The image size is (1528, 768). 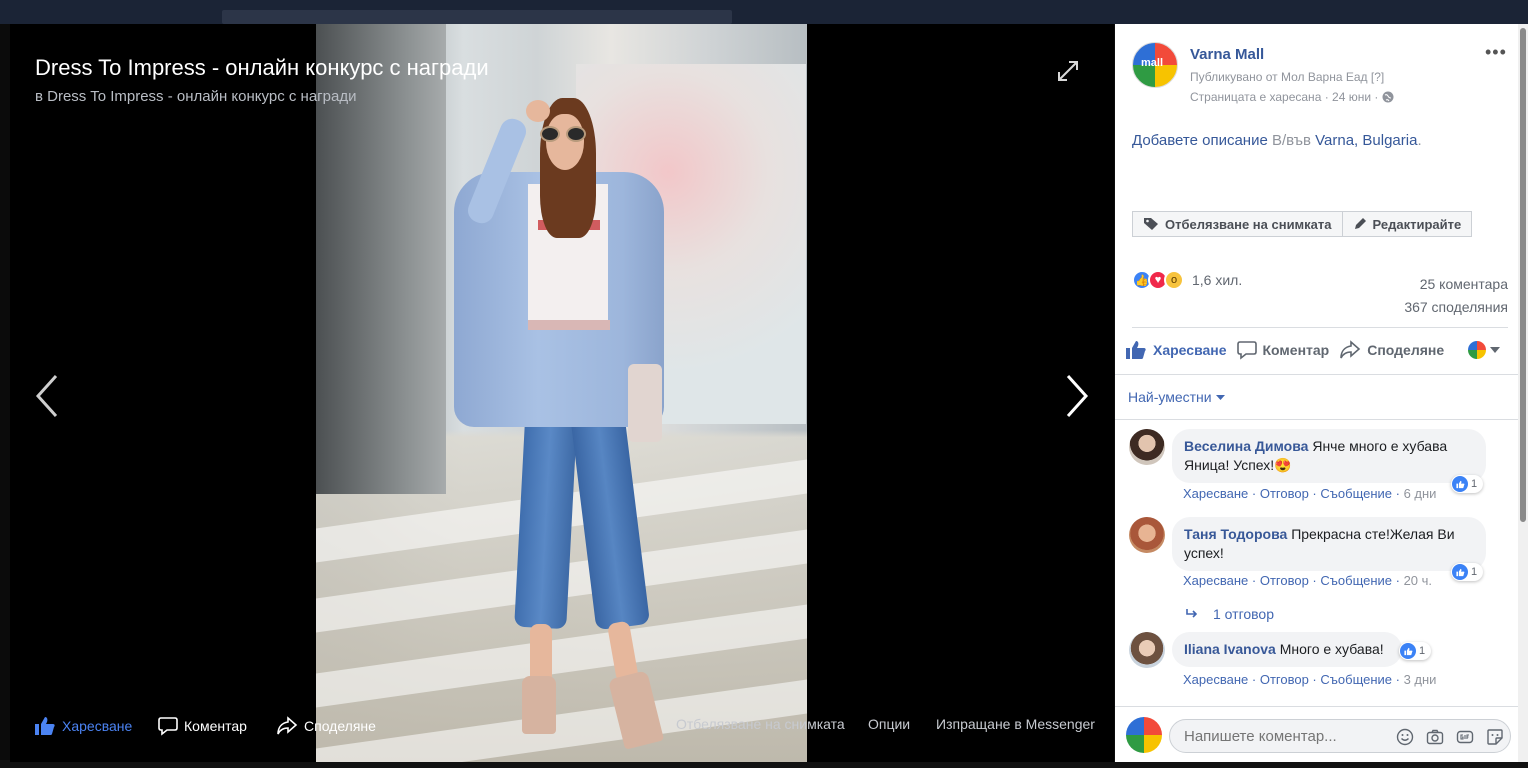 I want to click on comment-sort-dropdown: Най-уместни, so click(x=1176, y=397).